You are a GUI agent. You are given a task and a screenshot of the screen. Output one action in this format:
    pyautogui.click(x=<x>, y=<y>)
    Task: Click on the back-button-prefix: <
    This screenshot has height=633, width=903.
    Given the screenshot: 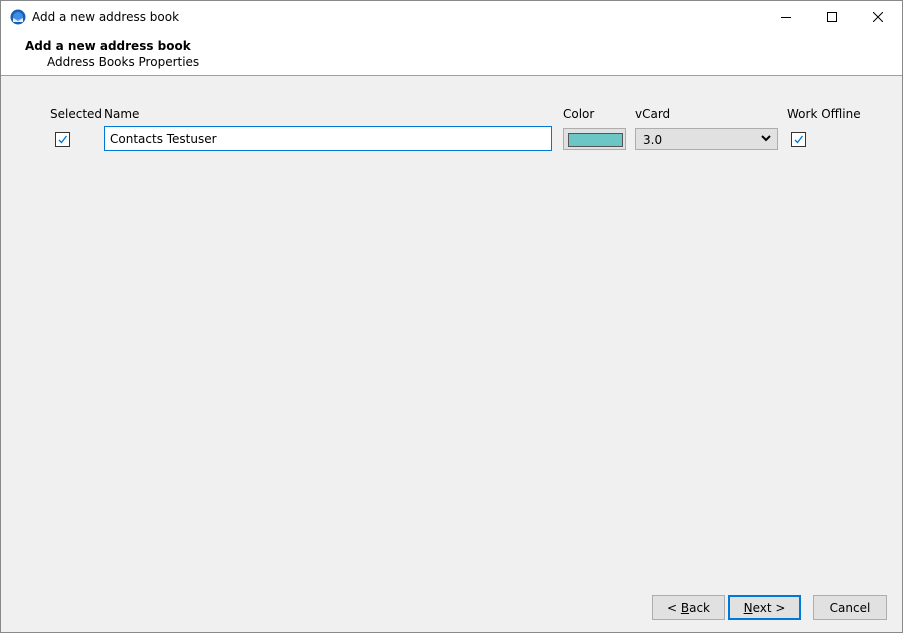 What is the action you would take?
    pyautogui.click(x=673, y=607)
    